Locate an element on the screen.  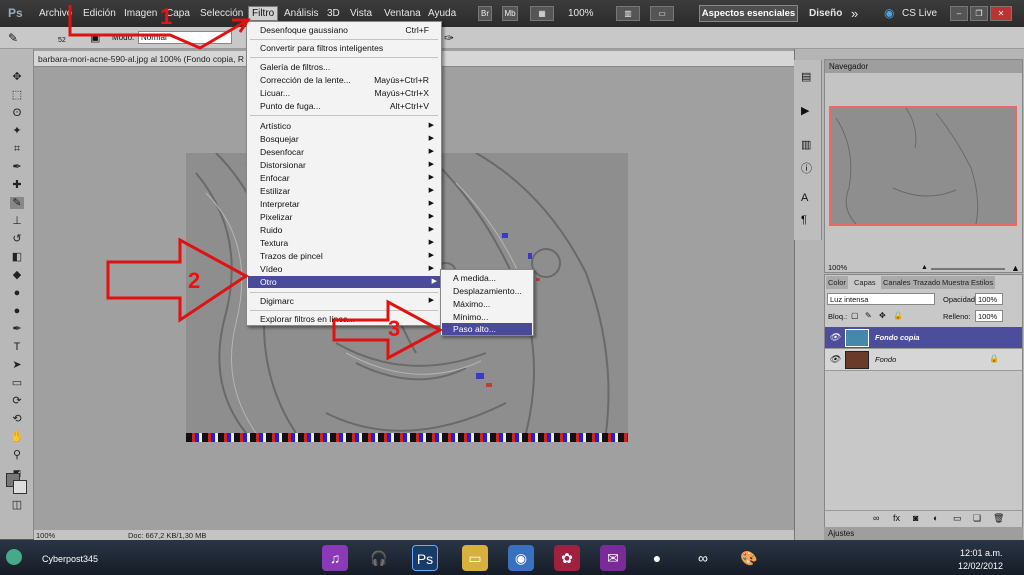
paint-icon: 🎨 is located at coordinates (749, 558).